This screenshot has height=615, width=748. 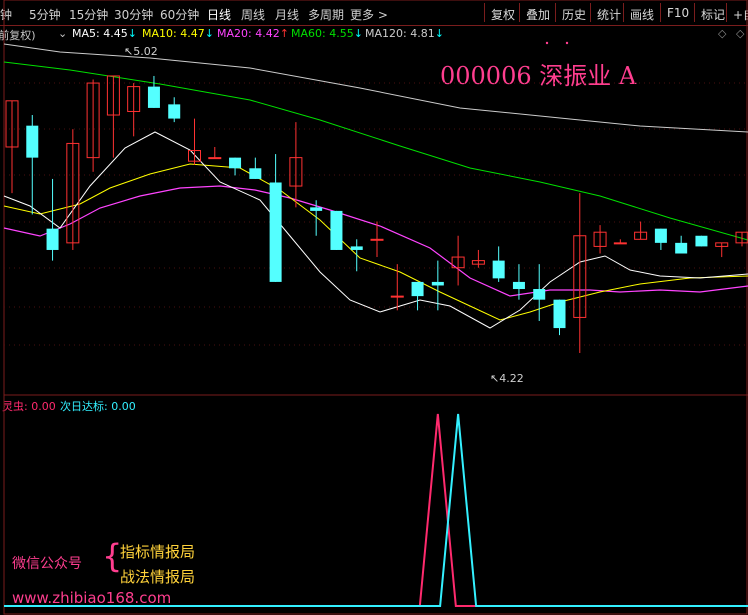 What do you see at coordinates (141, 51) in the screenshot?
I see `high-price-label: ↖5.02` at bounding box center [141, 51].